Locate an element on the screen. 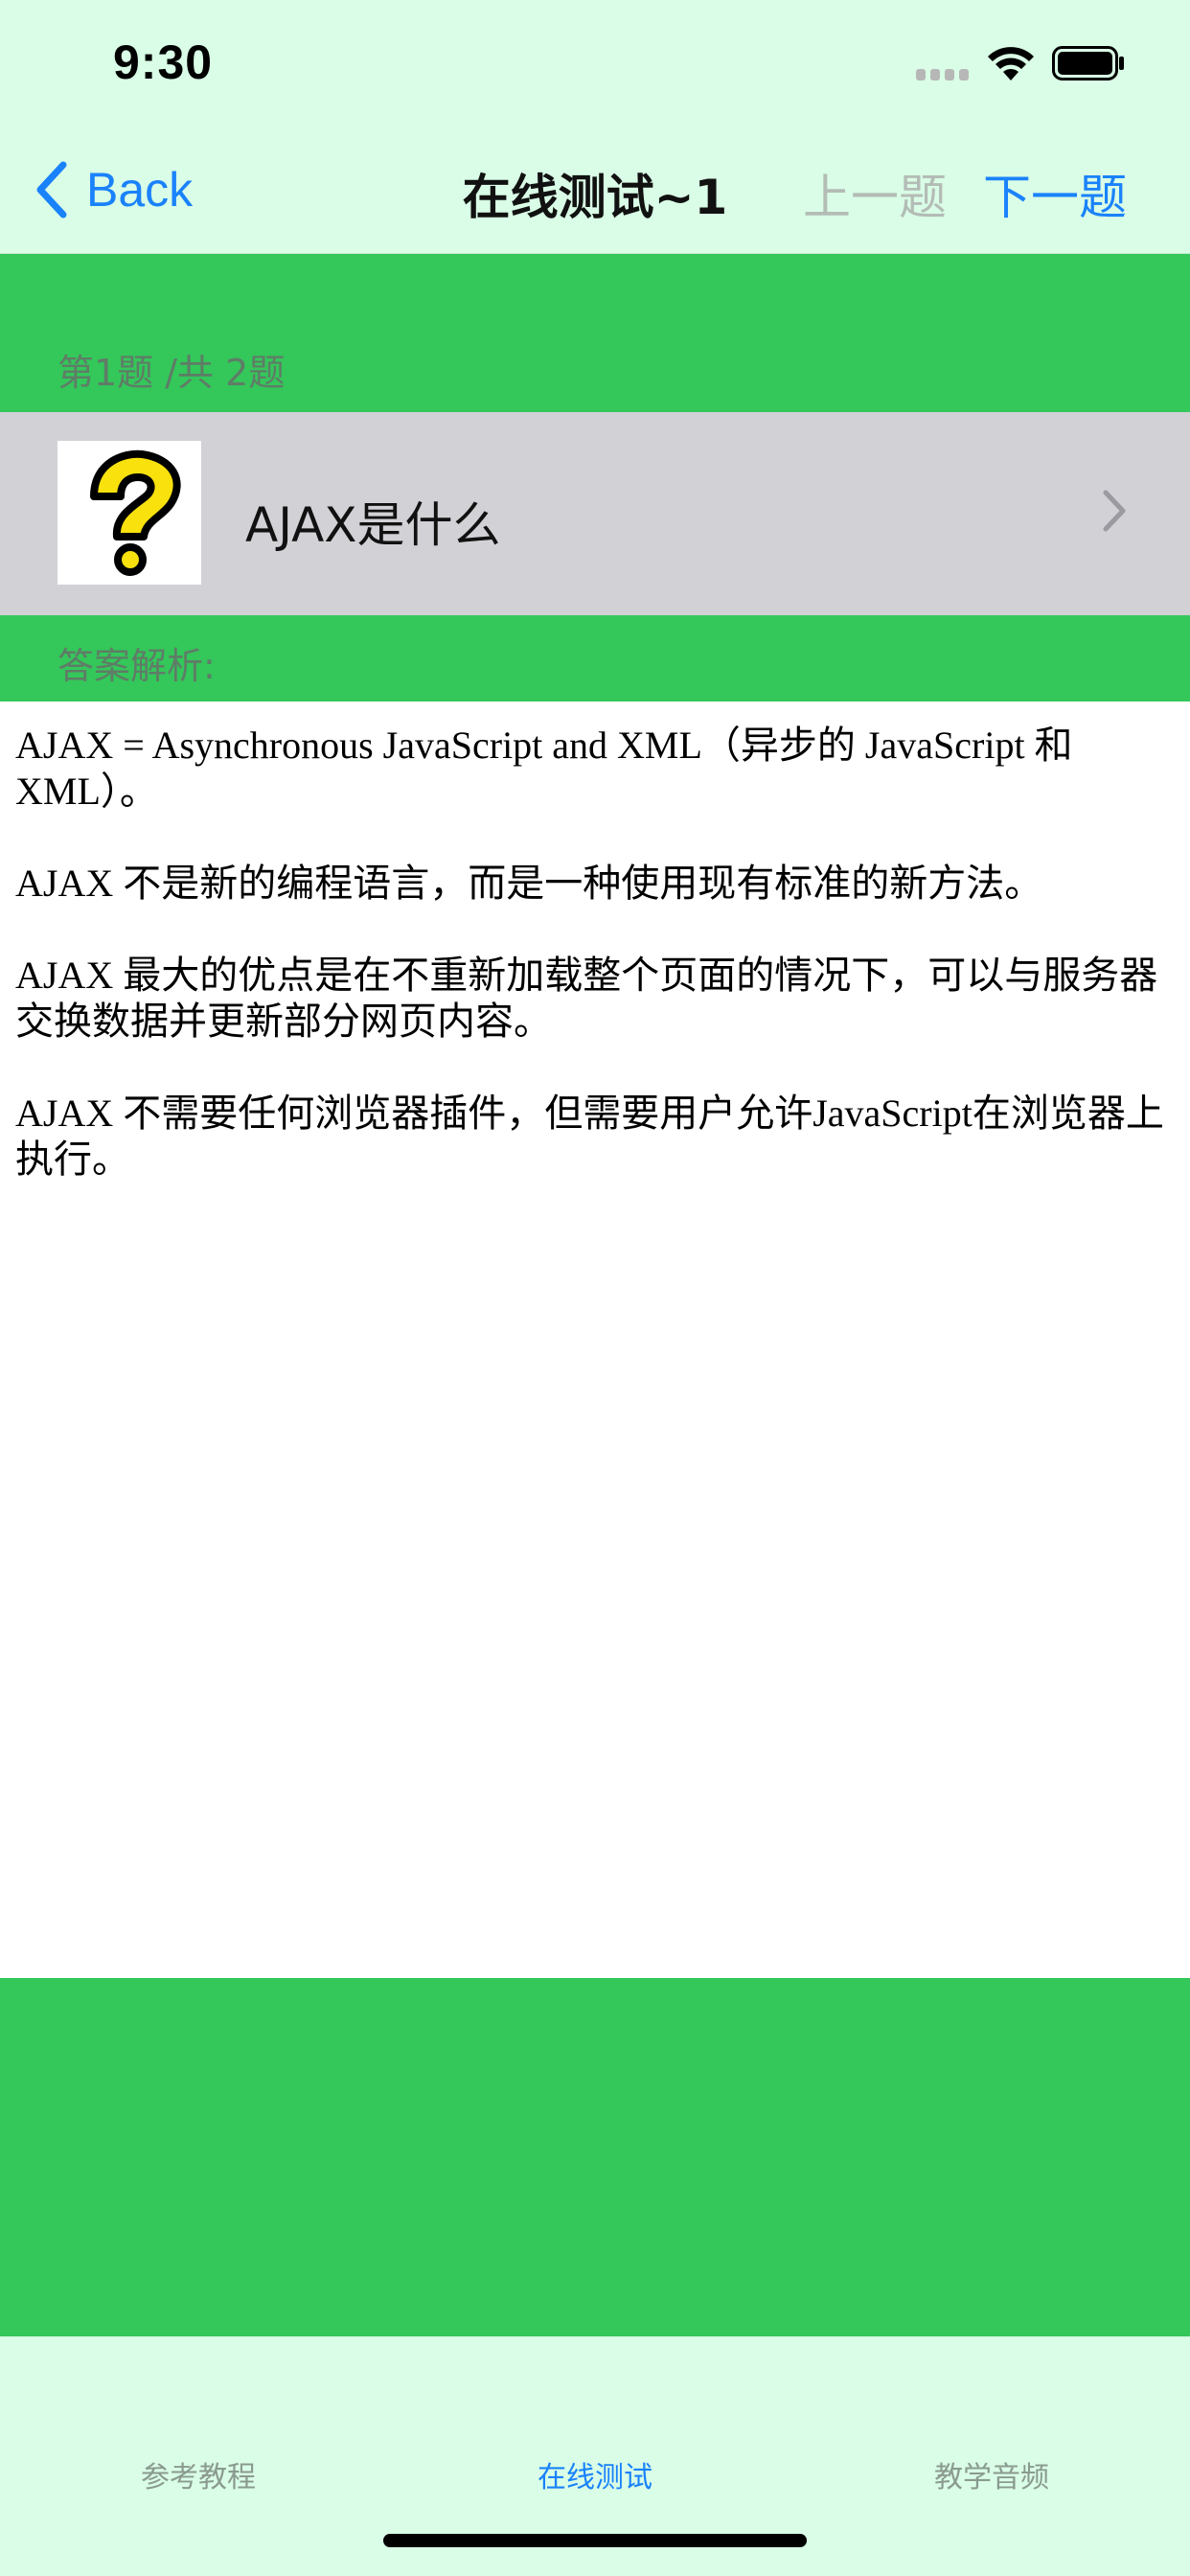 The width and height of the screenshot is (1190, 2576). bottom-panel is located at coordinates (595, 2157).